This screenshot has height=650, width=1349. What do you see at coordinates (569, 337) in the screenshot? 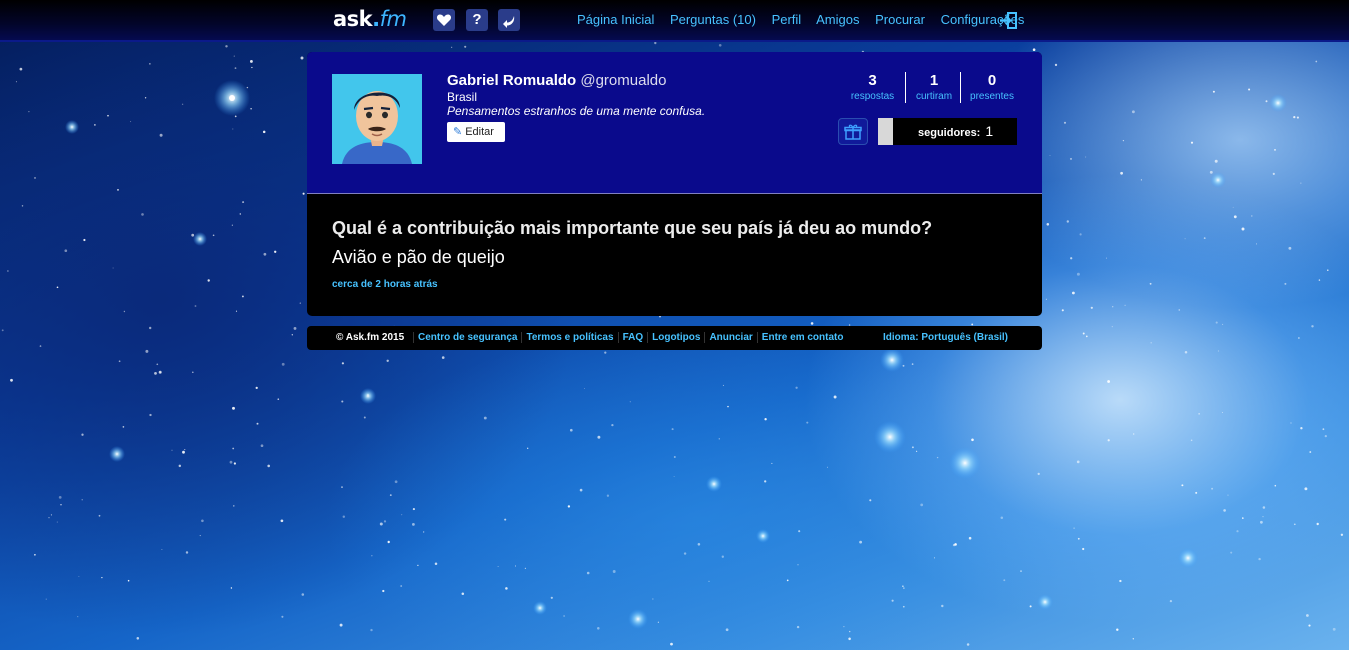
I see `footer-link-terms: Termos e políticas` at bounding box center [569, 337].